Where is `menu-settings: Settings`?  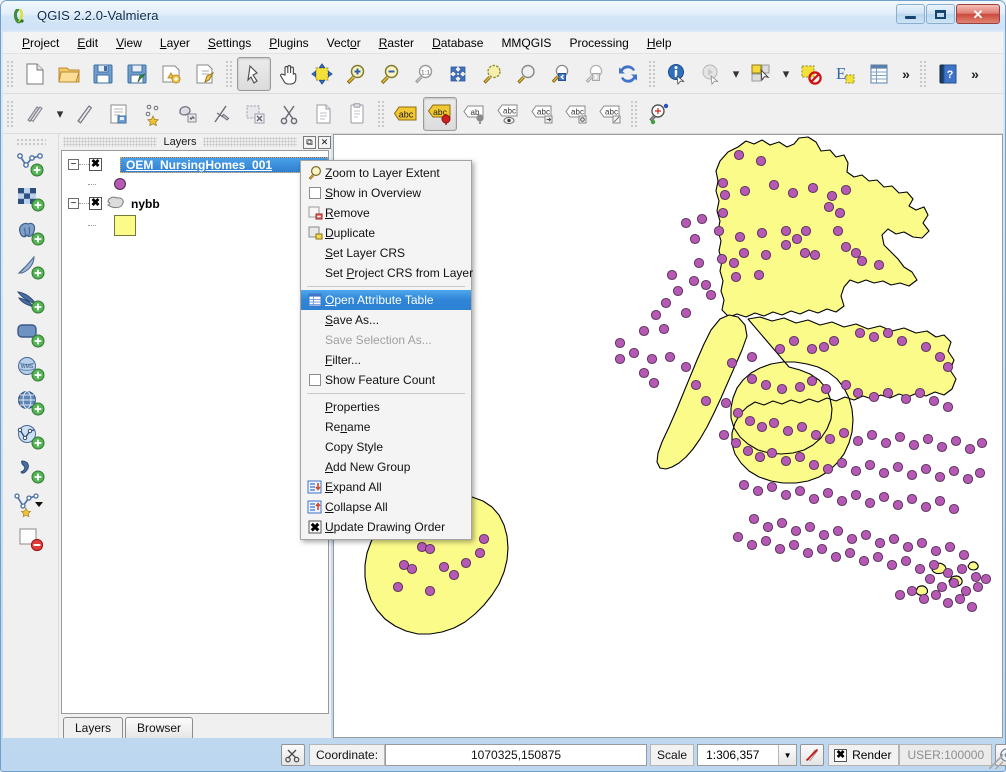
menu-settings: Settings is located at coordinates (229, 43).